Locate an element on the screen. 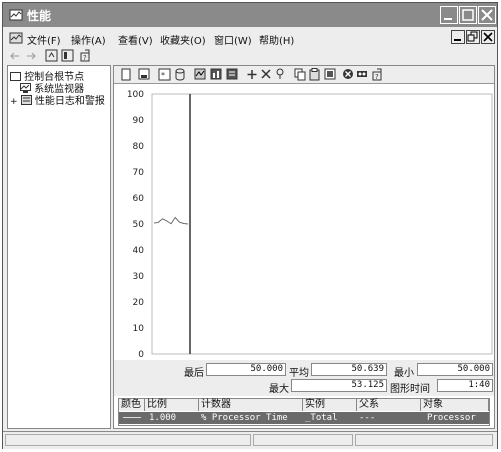  legend-header-scale: 比例 is located at coordinates (172, 405).